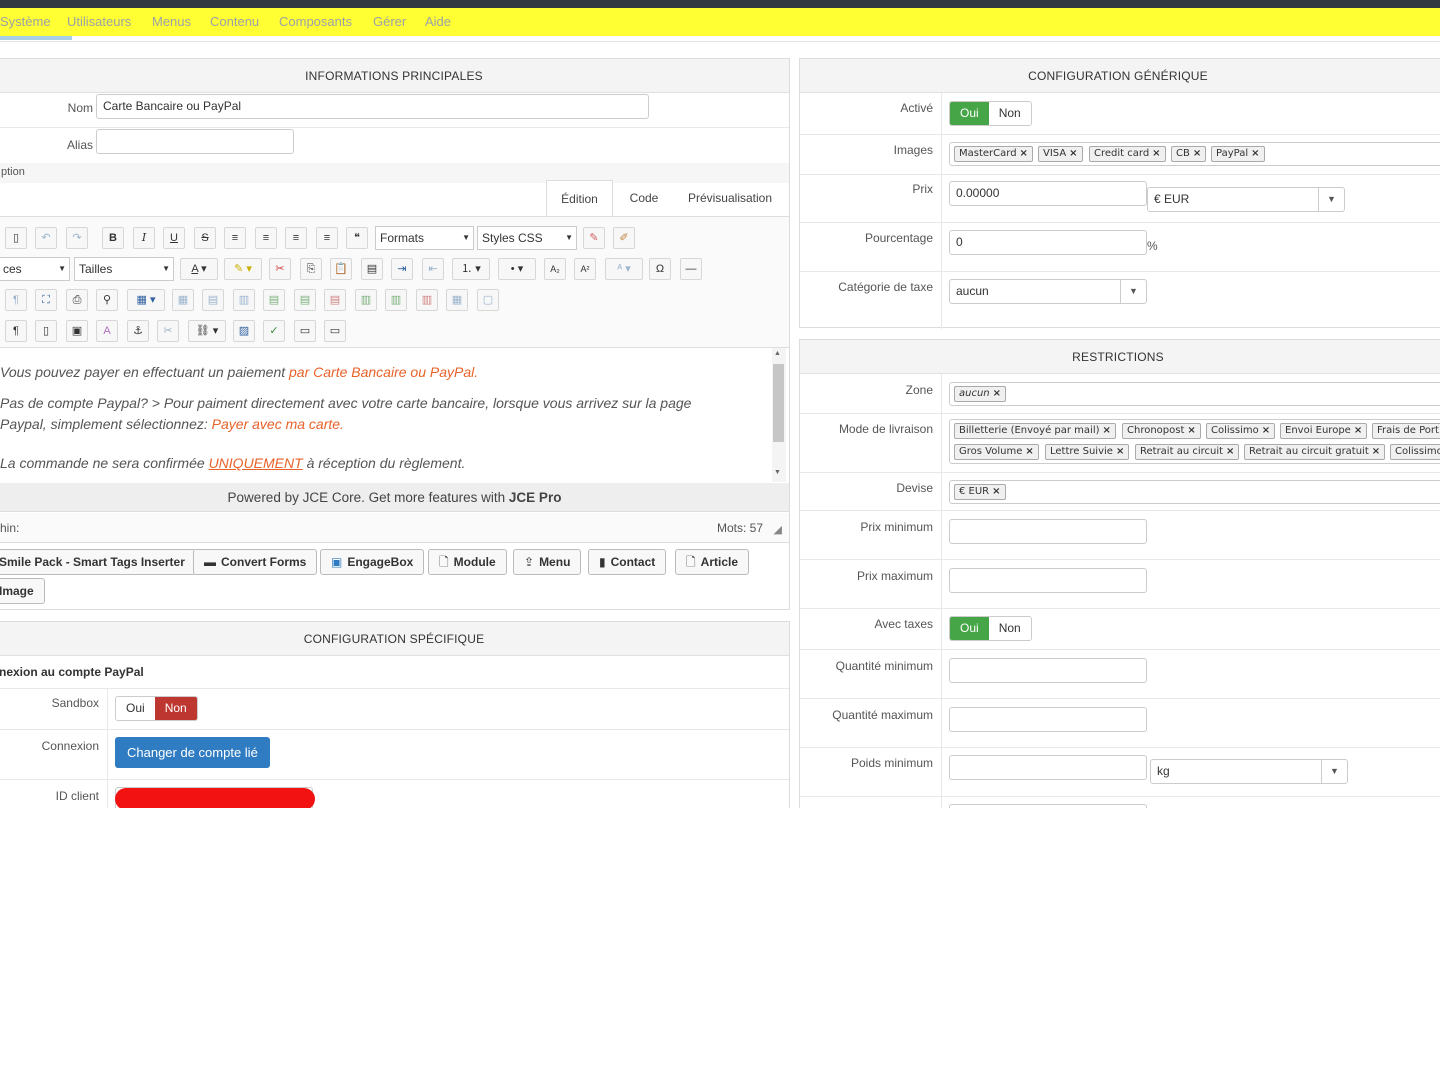 This screenshot has height=1080, width=1440. I want to click on print-icon: ⎙, so click(77, 300).